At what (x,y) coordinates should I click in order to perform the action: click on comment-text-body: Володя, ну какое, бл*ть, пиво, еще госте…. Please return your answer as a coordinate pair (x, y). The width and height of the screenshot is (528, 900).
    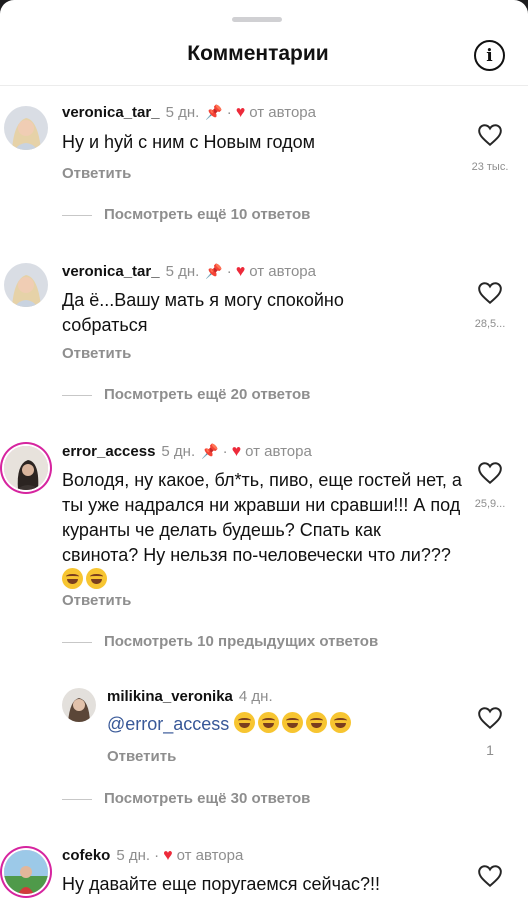
    Looking at the image, I should click on (262, 517).